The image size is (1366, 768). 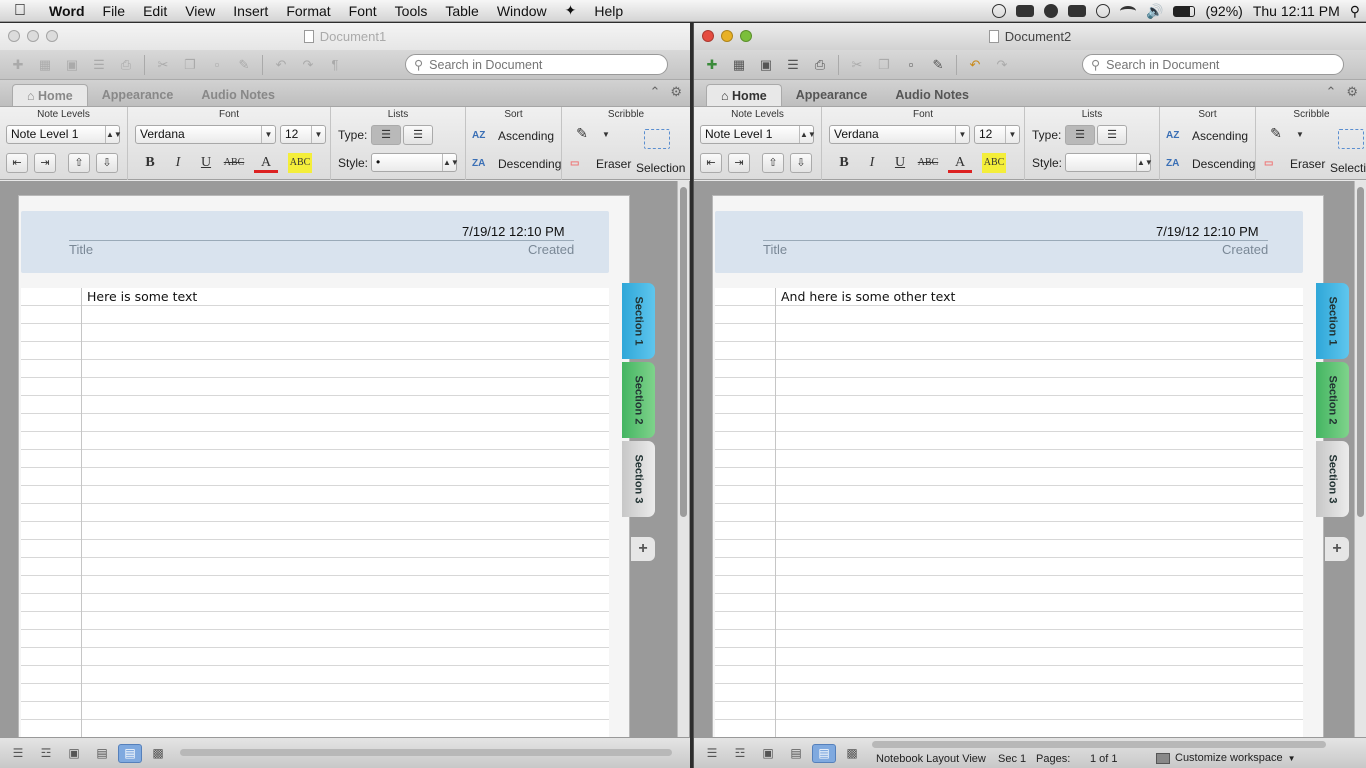 What do you see at coordinates (660, 168) in the screenshot?
I see `selection-label: Selection` at bounding box center [660, 168].